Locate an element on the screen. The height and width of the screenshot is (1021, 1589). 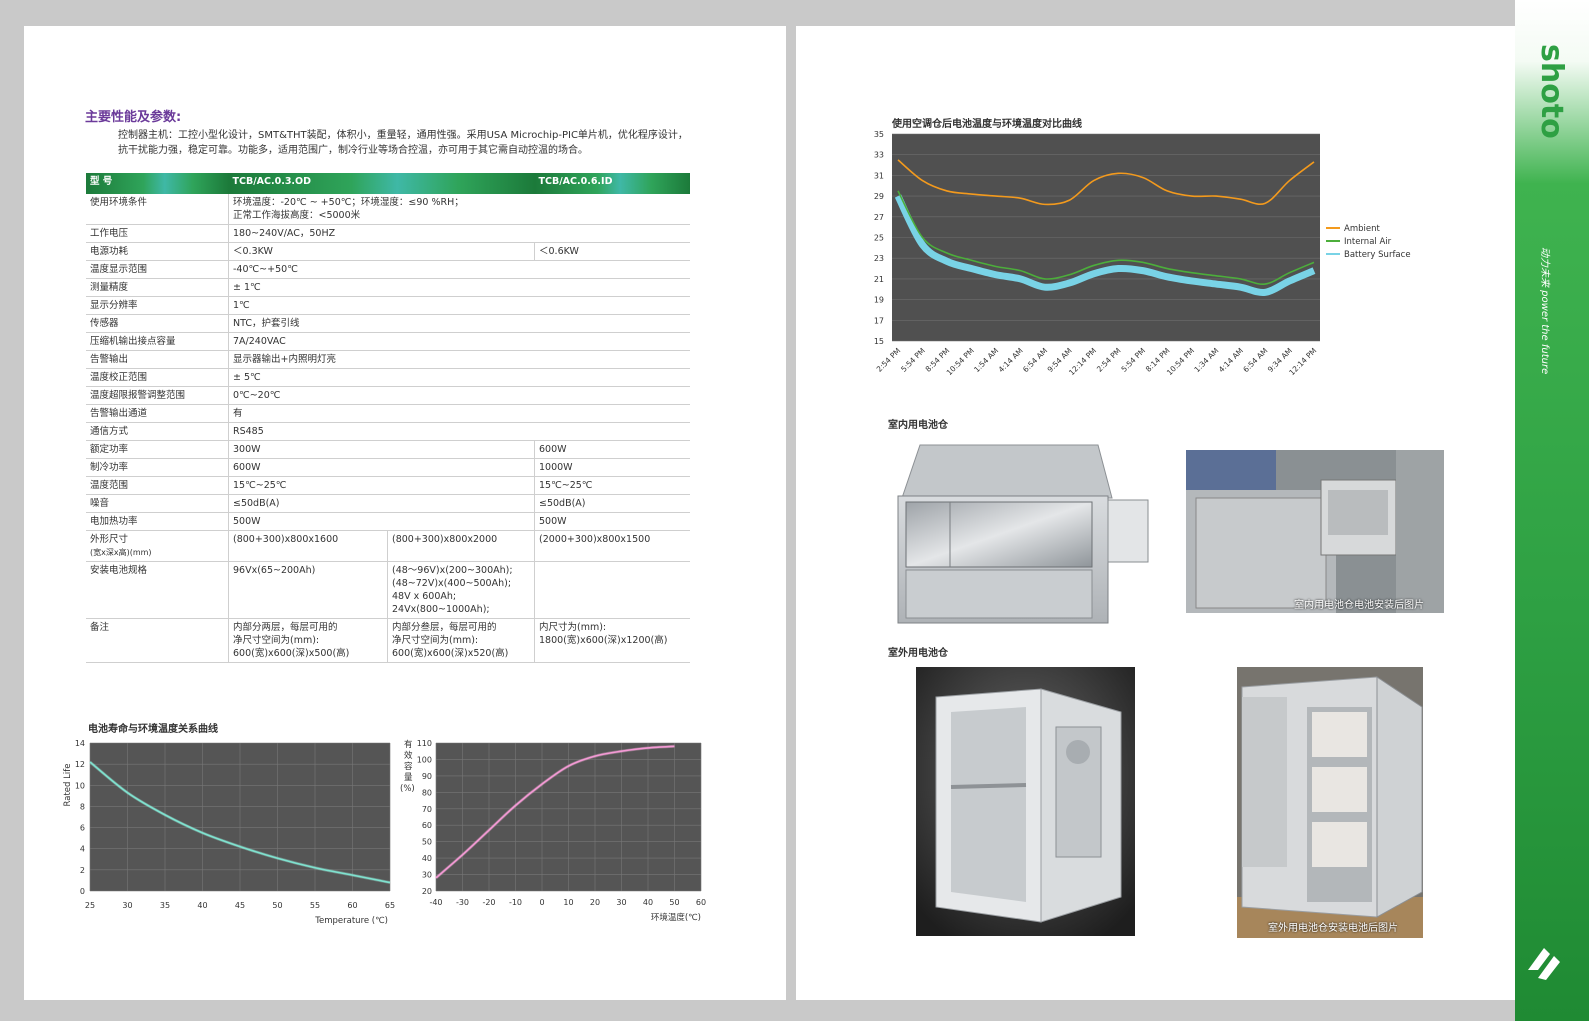
x-tick-label: 5:54 PM is located at coordinates (1133, 360).